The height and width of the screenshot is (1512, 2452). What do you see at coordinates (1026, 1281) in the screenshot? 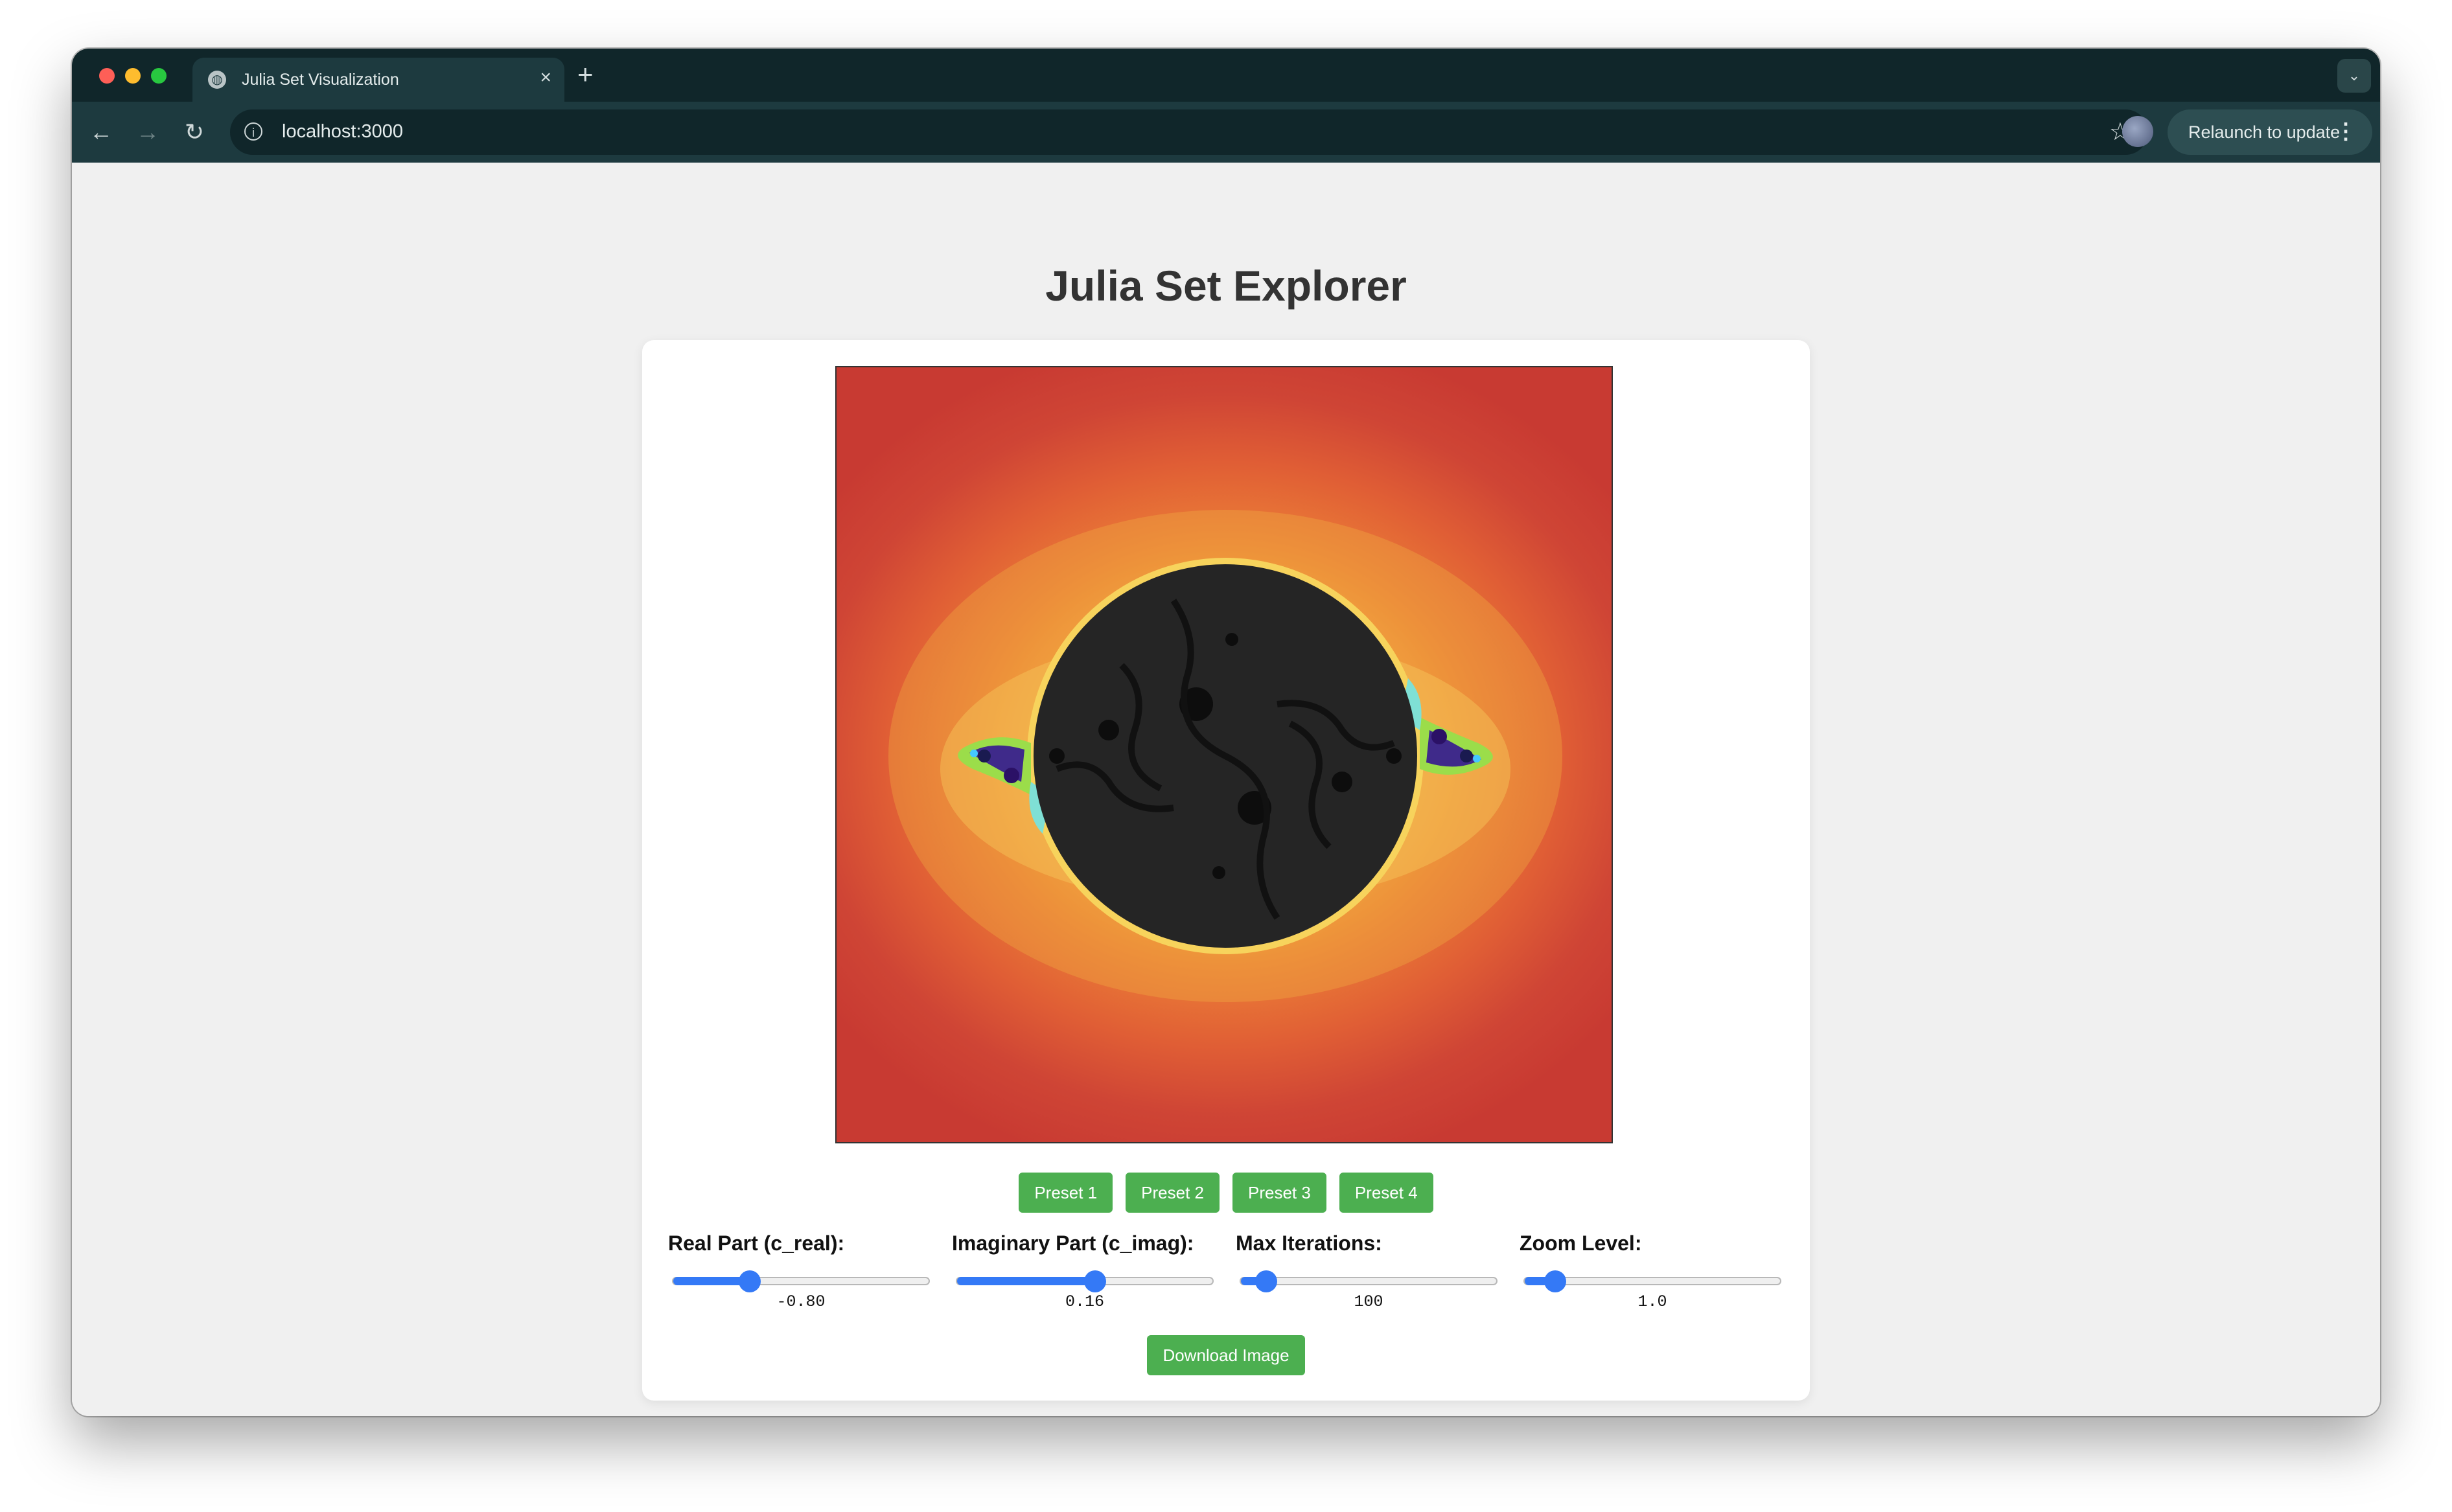
I see `slider-fill` at bounding box center [1026, 1281].